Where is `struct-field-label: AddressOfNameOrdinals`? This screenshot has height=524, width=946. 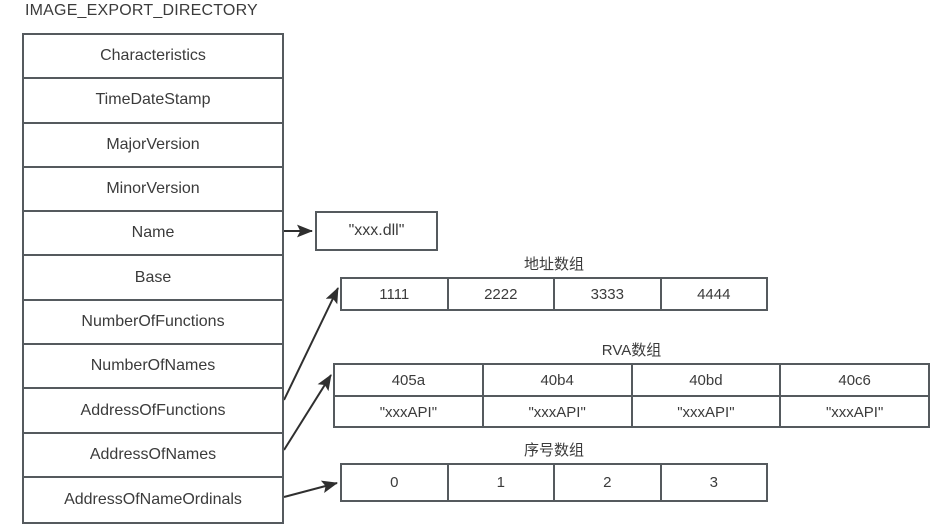 struct-field-label: AddressOfNameOrdinals is located at coordinates (153, 500).